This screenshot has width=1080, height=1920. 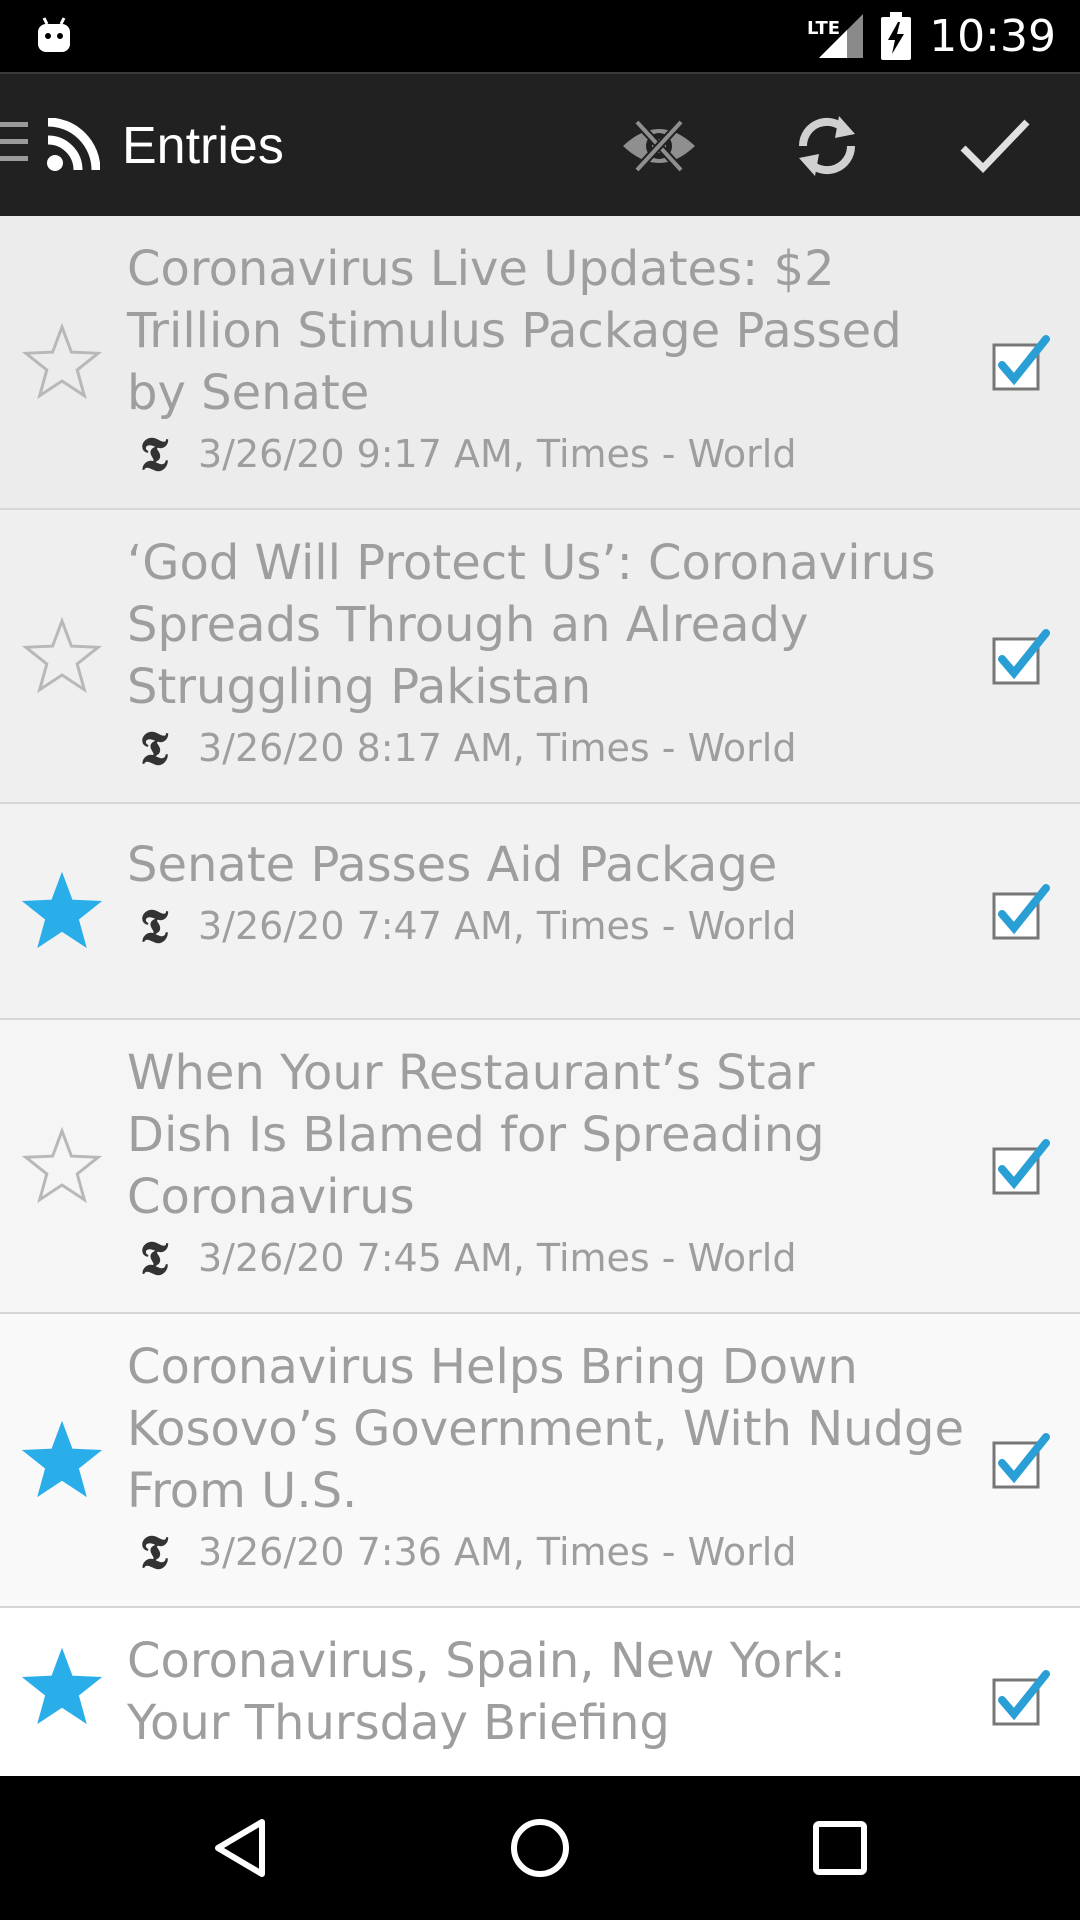 I want to click on lte-signal-icon: LTE, so click(x=835, y=36).